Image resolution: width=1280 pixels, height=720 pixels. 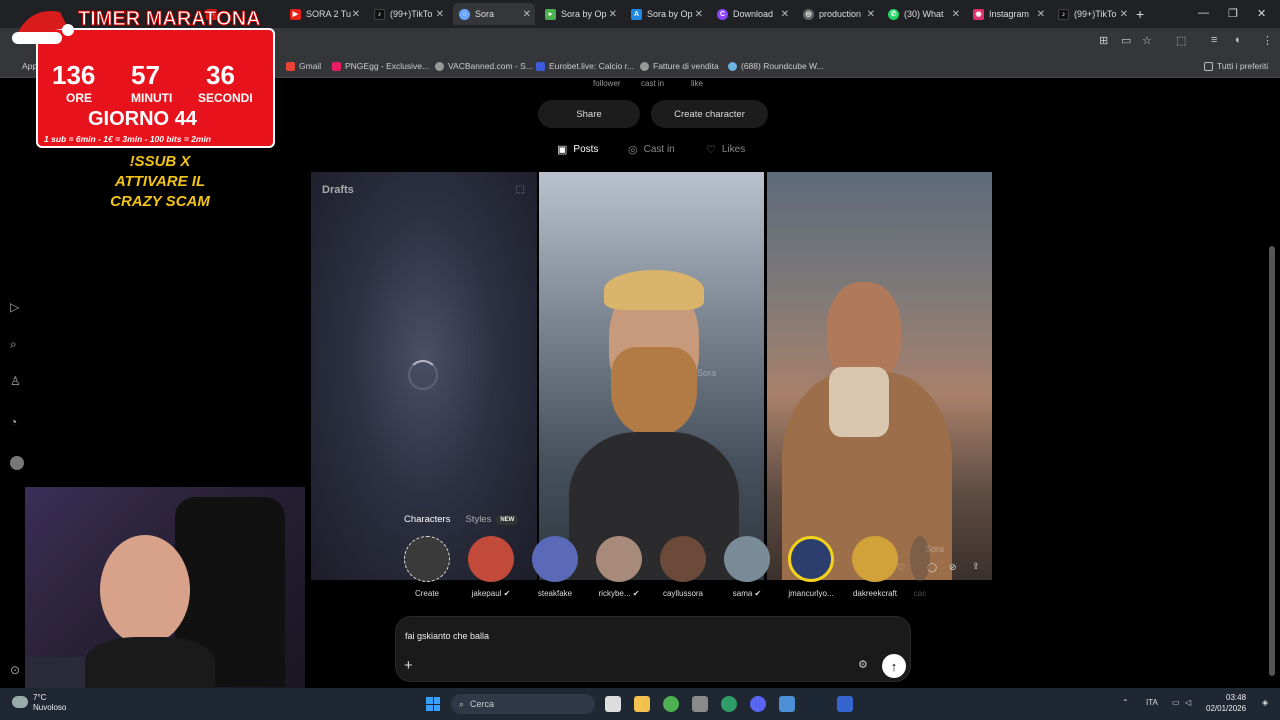 I want to click on canva-icon: C, so click(x=722, y=14).